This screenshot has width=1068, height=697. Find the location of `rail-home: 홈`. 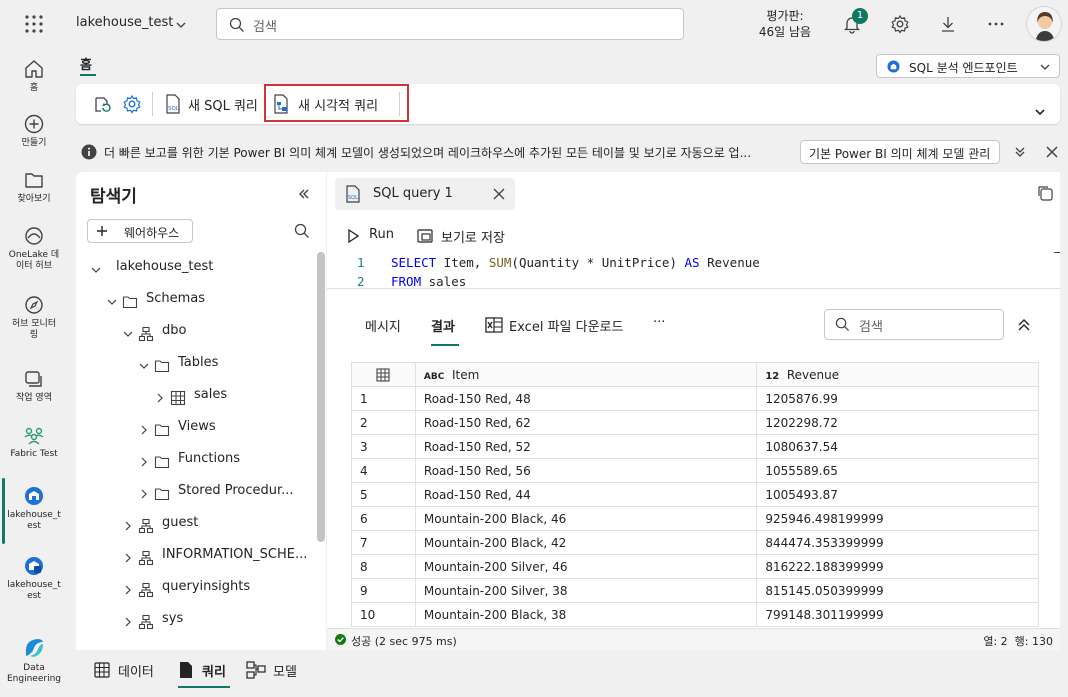

rail-home: 홈 is located at coordinates (34, 76).